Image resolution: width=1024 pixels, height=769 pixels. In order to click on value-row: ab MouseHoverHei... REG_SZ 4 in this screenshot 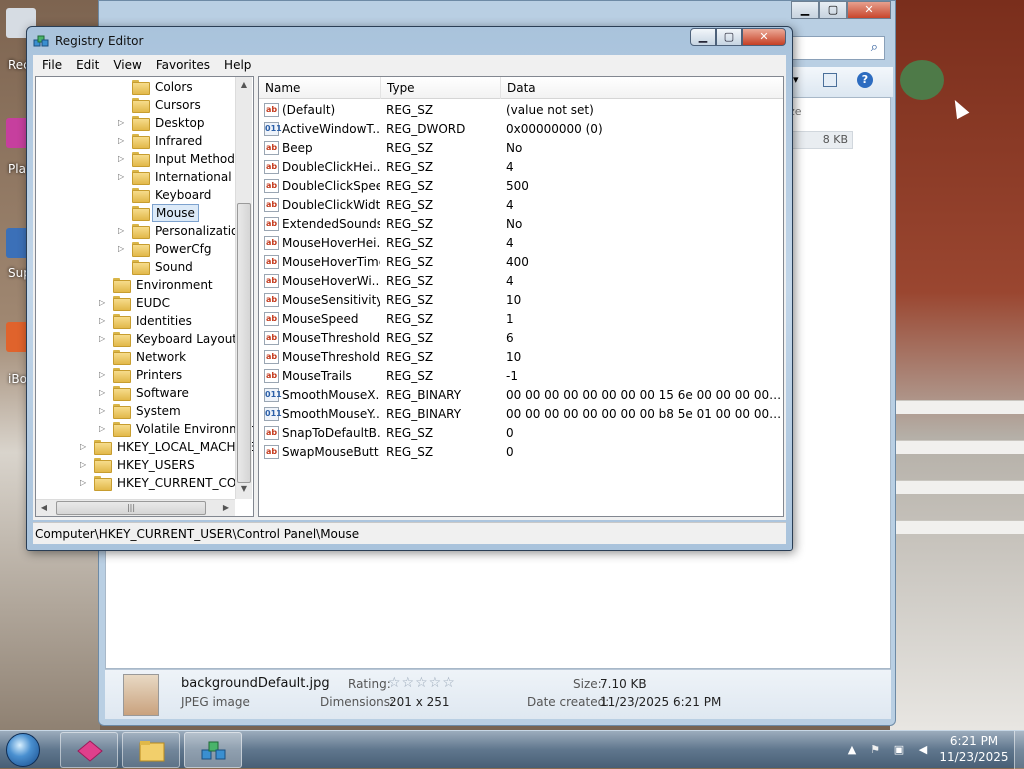, I will do `click(521, 243)`.